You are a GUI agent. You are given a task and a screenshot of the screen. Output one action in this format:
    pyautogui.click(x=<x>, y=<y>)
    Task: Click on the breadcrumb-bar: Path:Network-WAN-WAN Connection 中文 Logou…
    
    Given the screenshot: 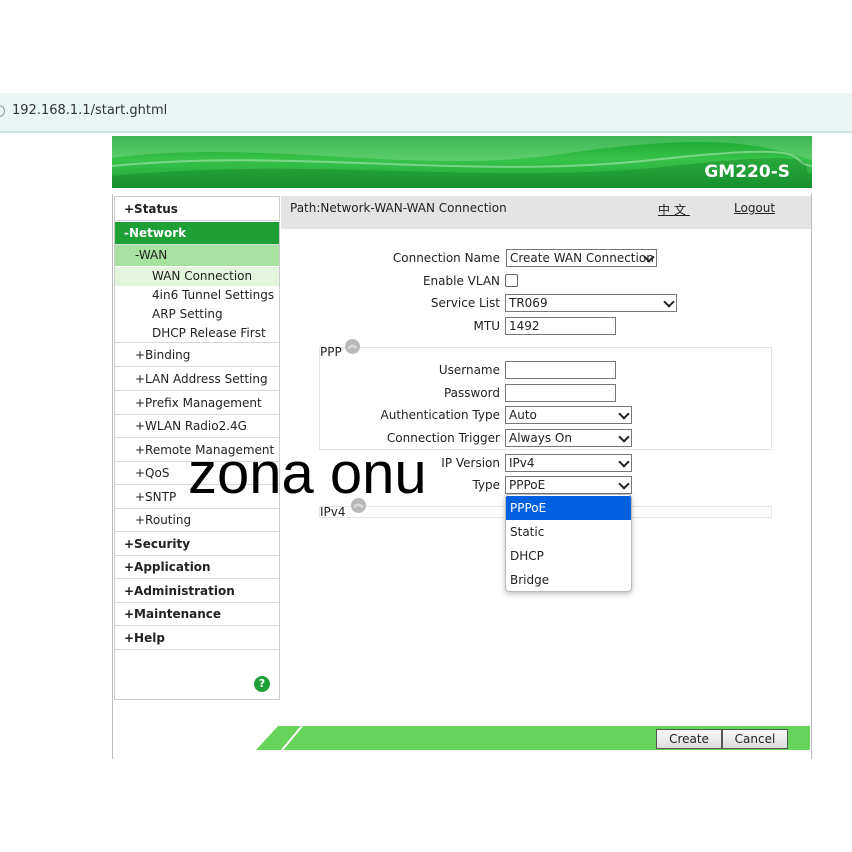 What is the action you would take?
    pyautogui.click(x=546, y=212)
    